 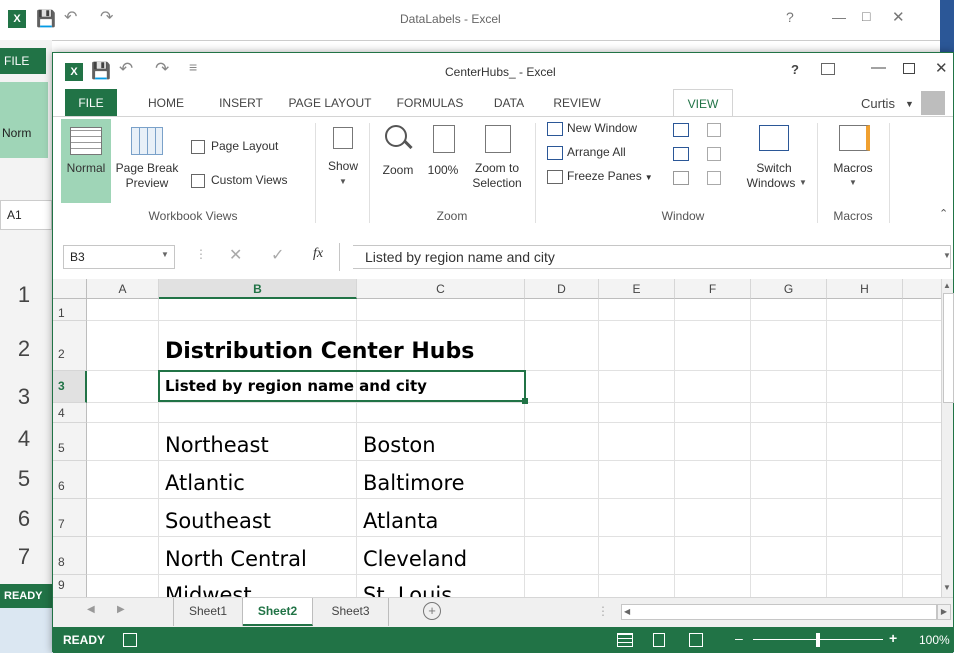 I want to click on undo-icon: ↶, so click(x=126, y=69).